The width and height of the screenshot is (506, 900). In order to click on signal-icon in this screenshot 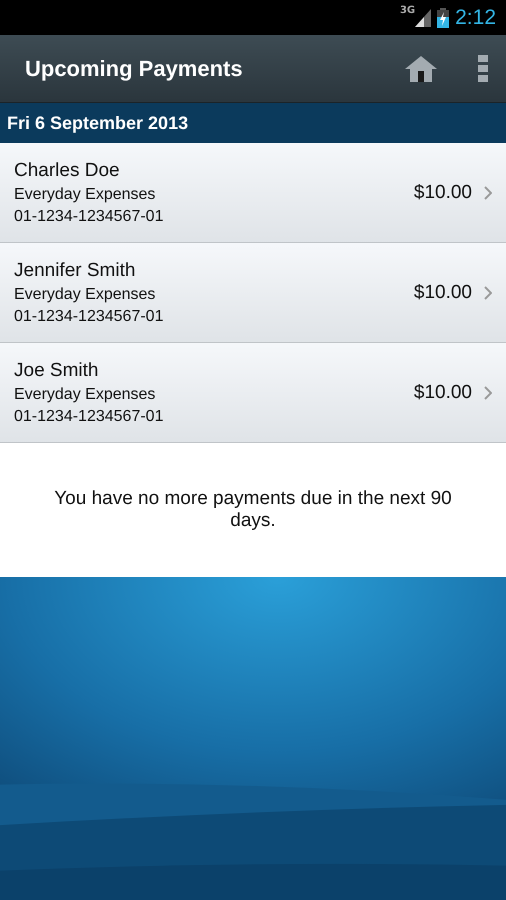, I will do `click(423, 17)`.